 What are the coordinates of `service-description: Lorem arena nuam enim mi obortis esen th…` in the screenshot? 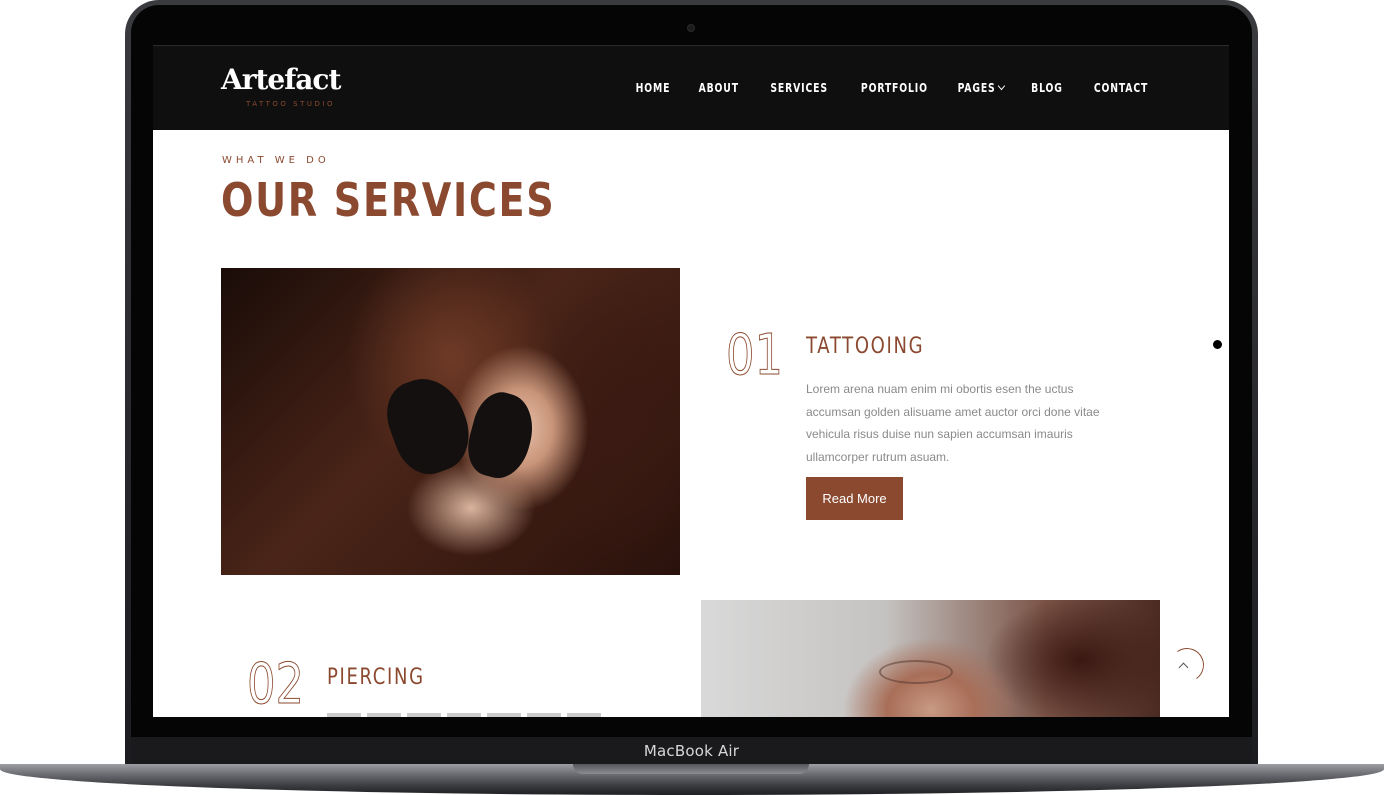 It's located at (953, 423).